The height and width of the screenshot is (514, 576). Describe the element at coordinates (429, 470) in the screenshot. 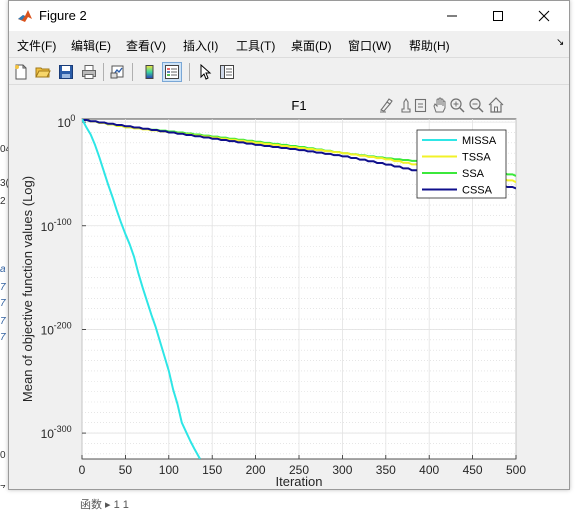

I see `x-tick-label: 400` at that location.